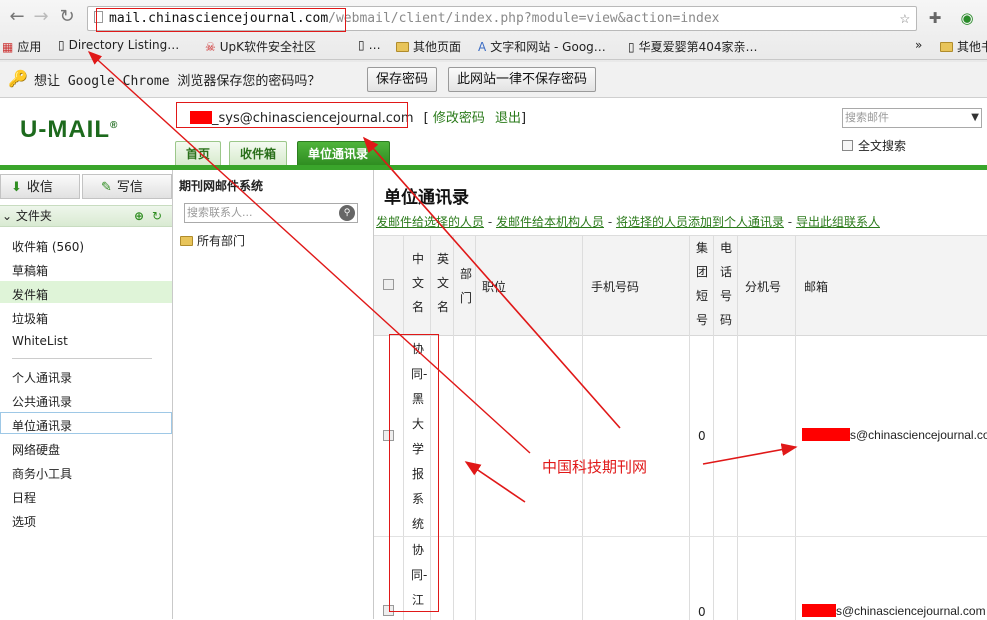 The height and width of the screenshot is (620, 987). Describe the element at coordinates (18, 78) in the screenshot. I see `key-icon: 🔑` at that location.